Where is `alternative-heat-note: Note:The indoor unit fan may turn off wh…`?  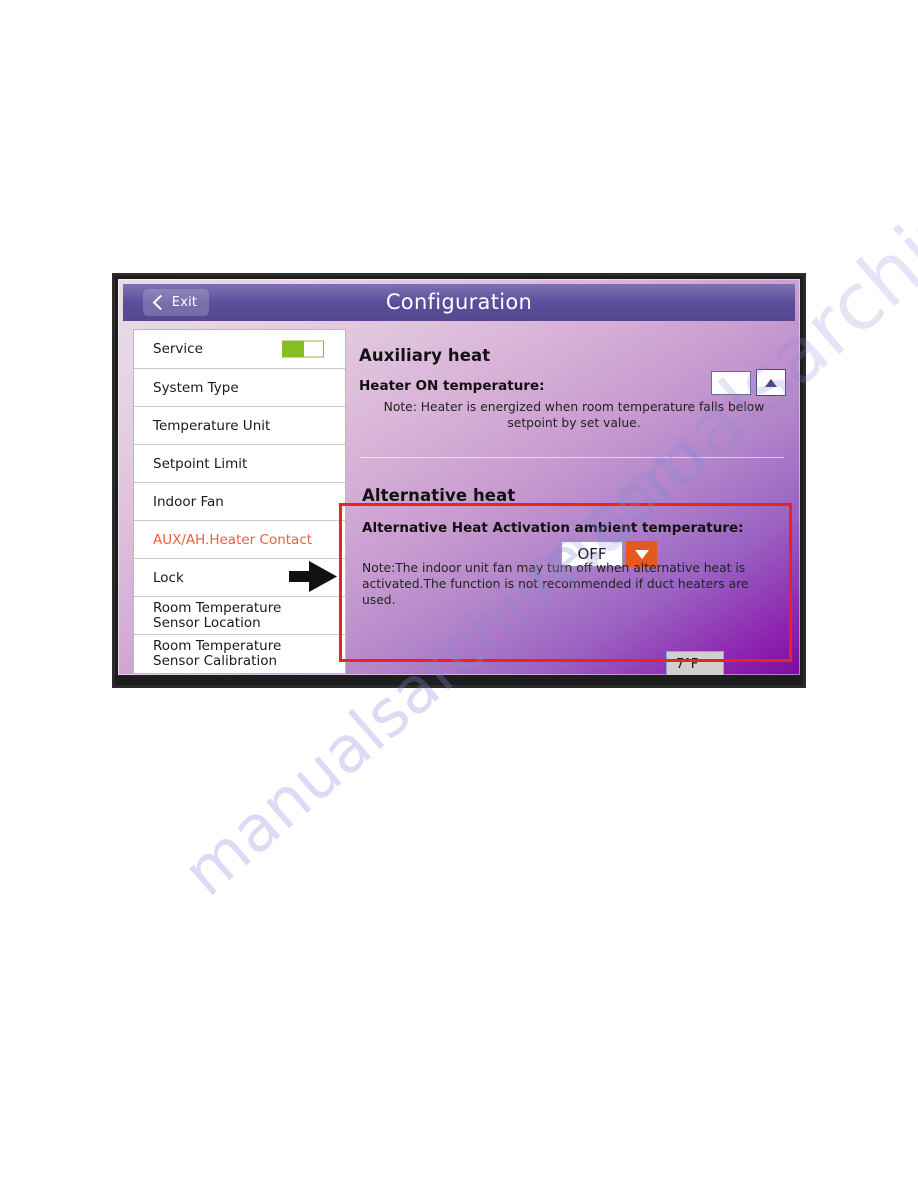 alternative-heat-note: Note:The indoor unit fan may turn off wh… is located at coordinates (555, 584).